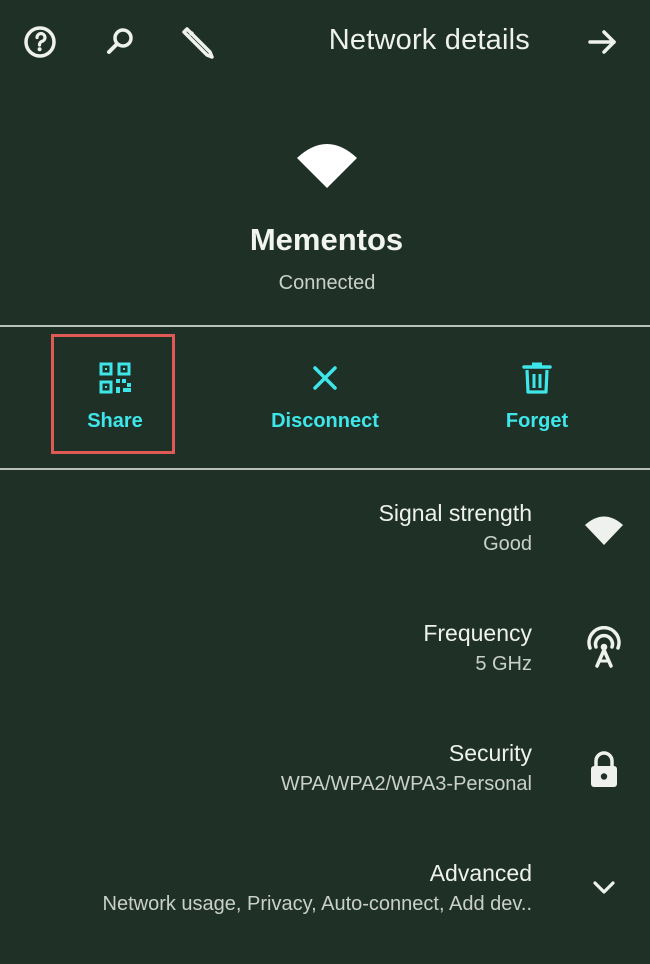  Describe the element at coordinates (325, 399) in the screenshot. I see `disconnect-button: Disconnect` at that location.